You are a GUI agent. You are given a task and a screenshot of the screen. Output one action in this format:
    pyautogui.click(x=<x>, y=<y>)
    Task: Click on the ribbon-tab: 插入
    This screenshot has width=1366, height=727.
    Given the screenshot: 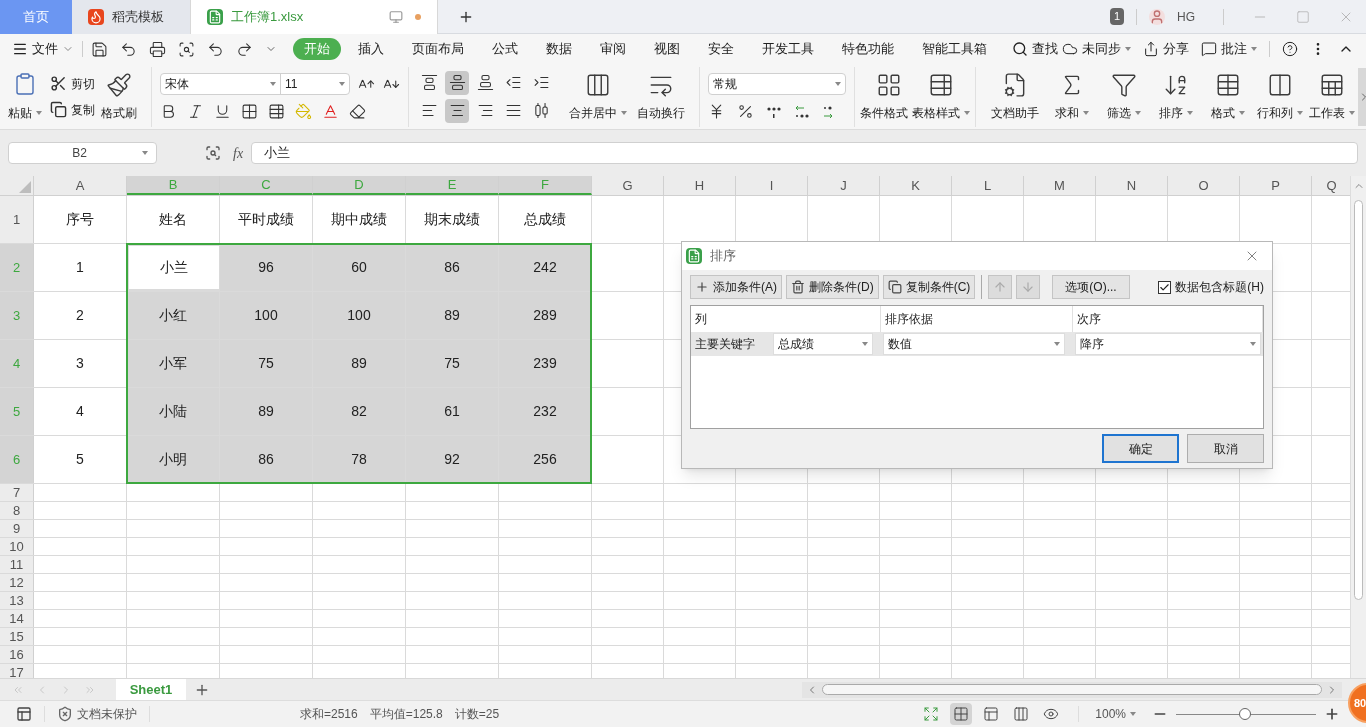 What is the action you would take?
    pyautogui.click(x=371, y=49)
    